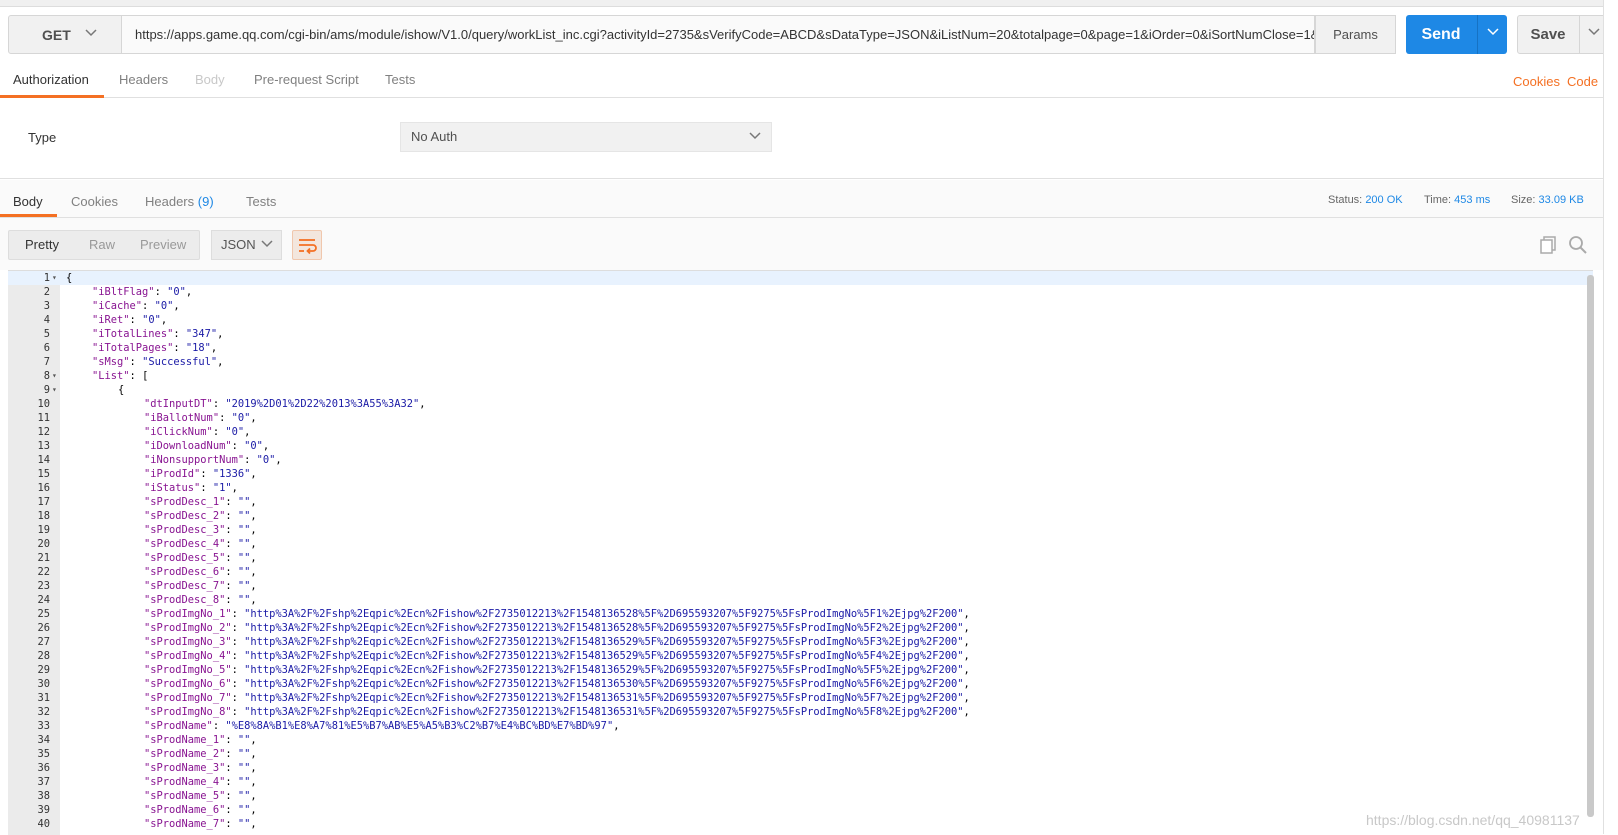 The image size is (1618, 835). I want to click on format-select: JSON, so click(246, 245).